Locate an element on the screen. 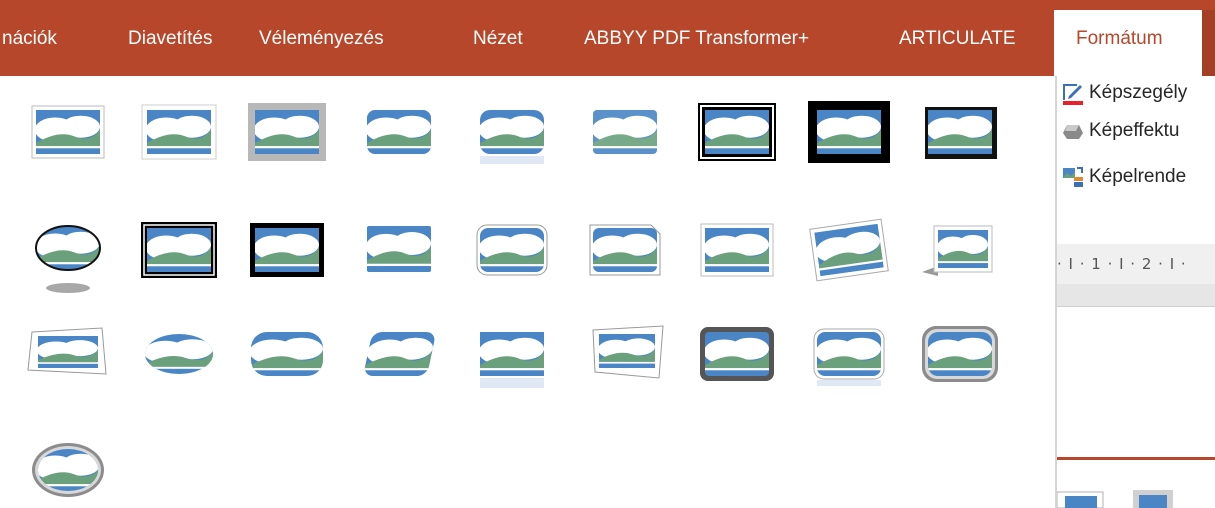 The height and width of the screenshot is (508, 1215). picture-style-reflected-soft-rectangle is located at coordinates (515, 138).